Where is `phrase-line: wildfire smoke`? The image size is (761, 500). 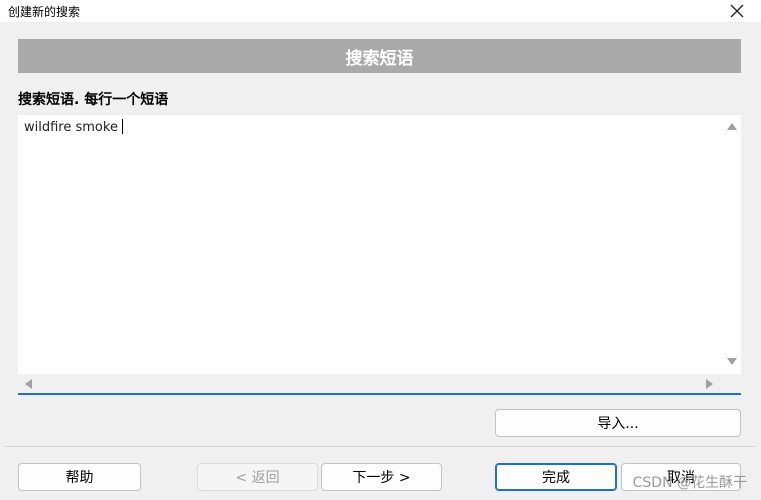
phrase-line: wildfire smoke is located at coordinates (71, 127).